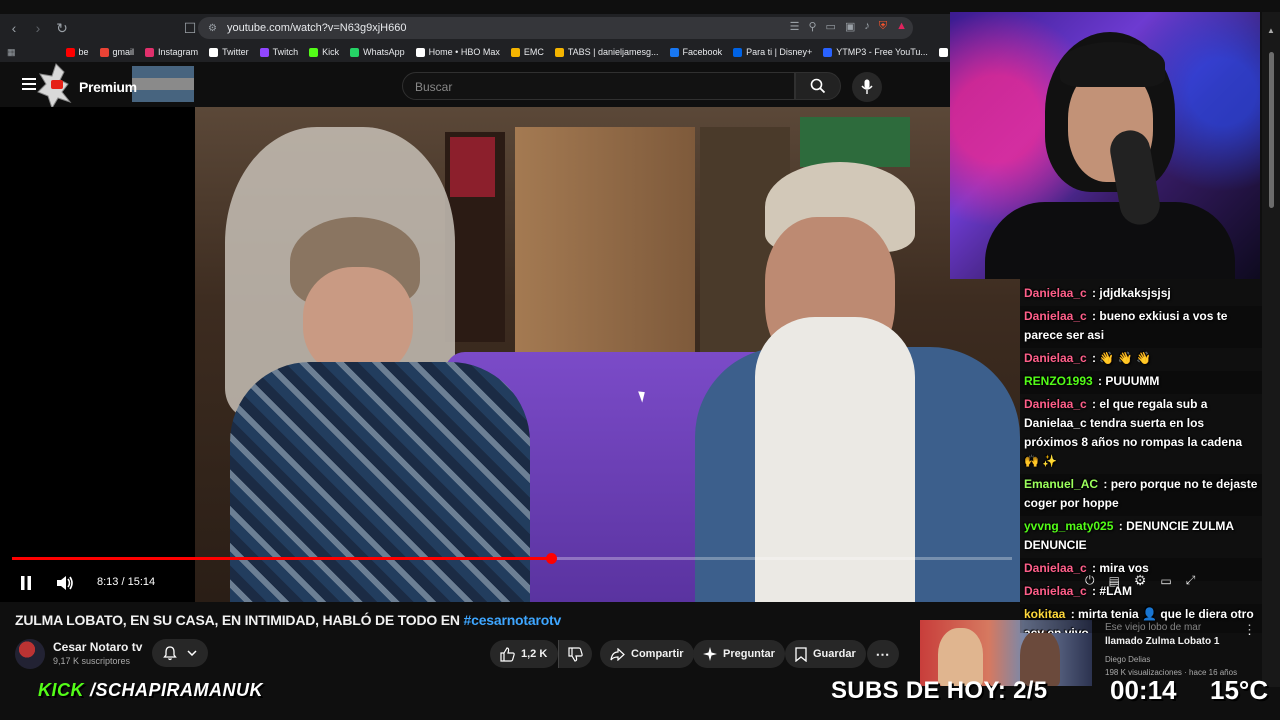  I want to click on reload-icon: ↻, so click(62, 28).